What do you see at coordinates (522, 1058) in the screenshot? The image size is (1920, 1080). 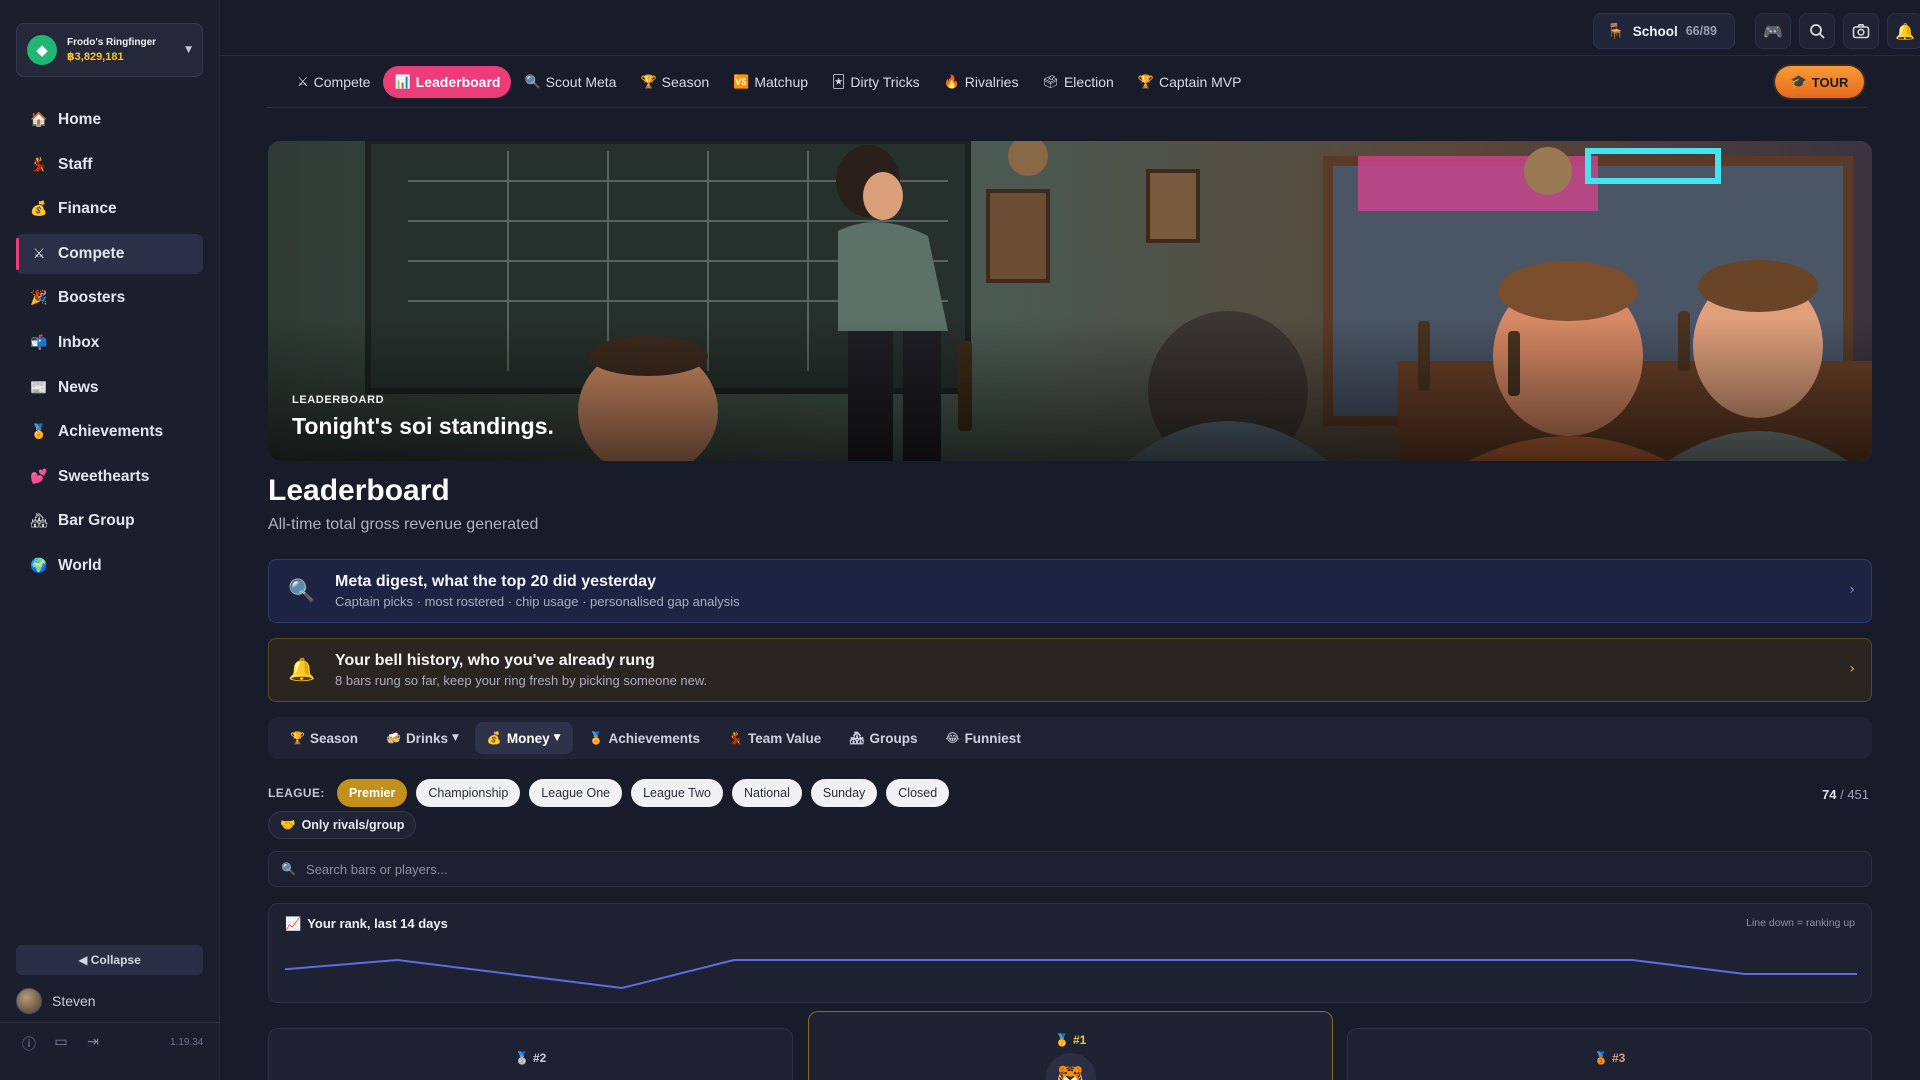 I see `medal-silver-icon: 🥈` at bounding box center [522, 1058].